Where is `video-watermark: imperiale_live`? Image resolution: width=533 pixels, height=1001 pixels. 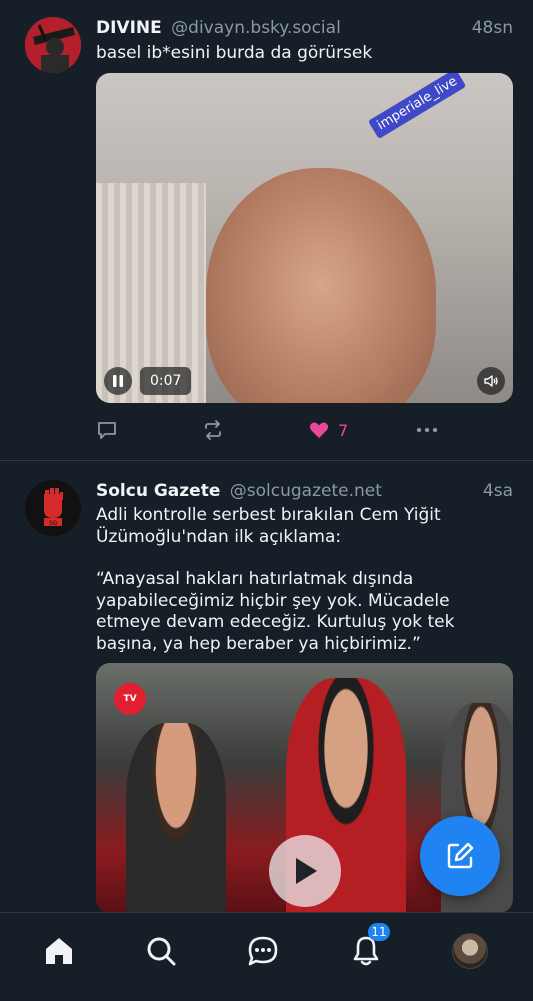 video-watermark: imperiale_live is located at coordinates (417, 106).